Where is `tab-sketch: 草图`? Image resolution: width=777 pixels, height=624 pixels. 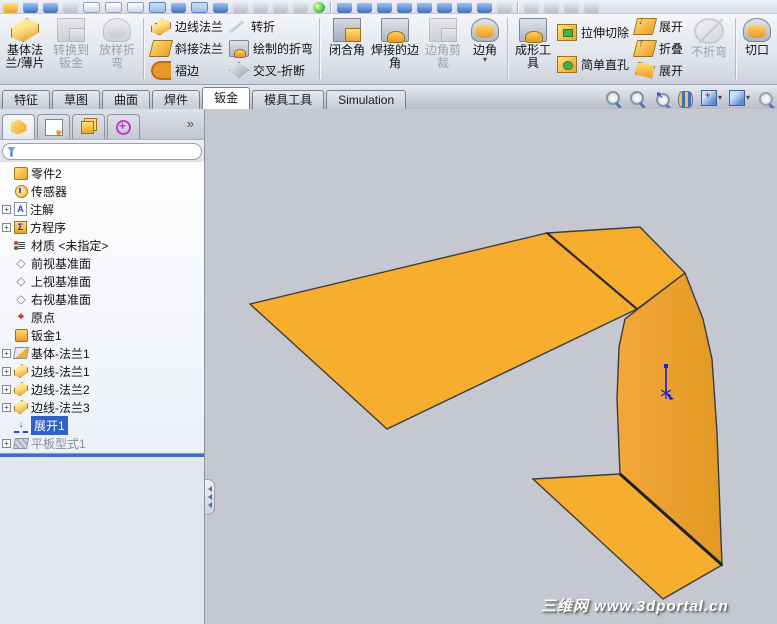
tab-sketch: 草图 is located at coordinates (76, 99).